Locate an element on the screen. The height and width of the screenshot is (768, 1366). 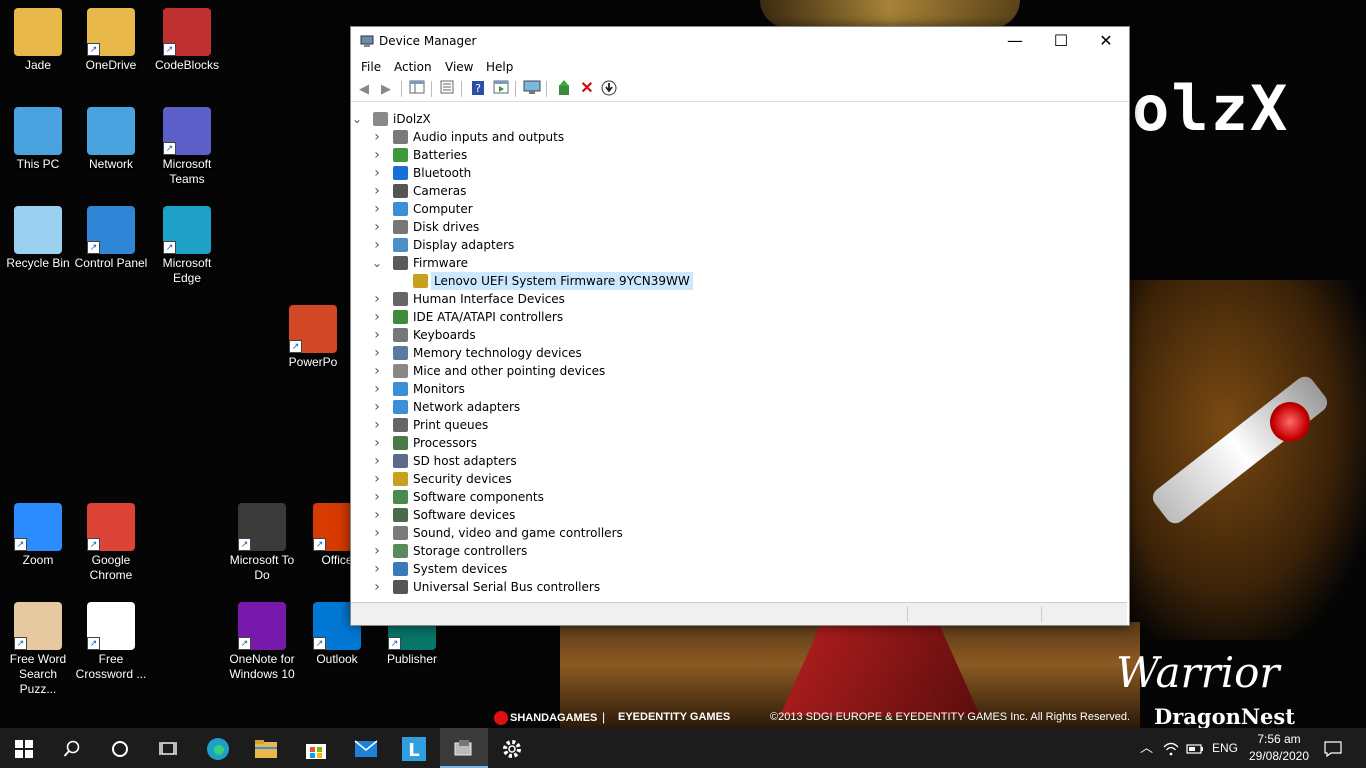
cortana-icon is located at coordinates (120, 748).